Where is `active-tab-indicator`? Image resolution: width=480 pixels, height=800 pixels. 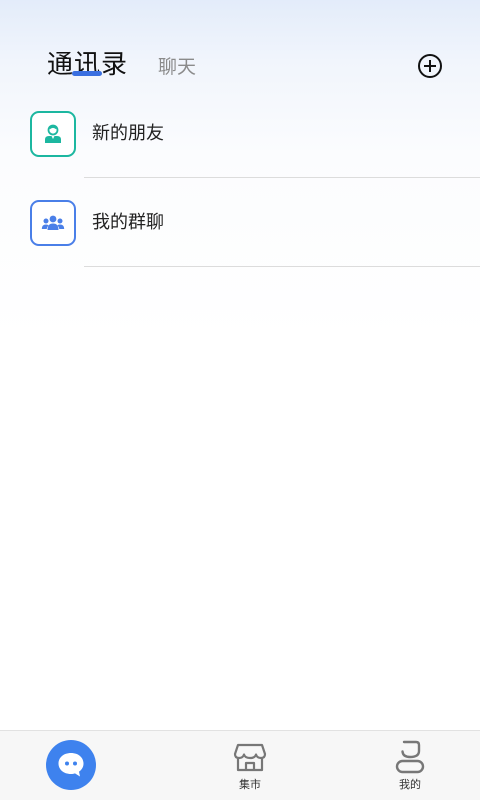 active-tab-indicator is located at coordinates (87, 73).